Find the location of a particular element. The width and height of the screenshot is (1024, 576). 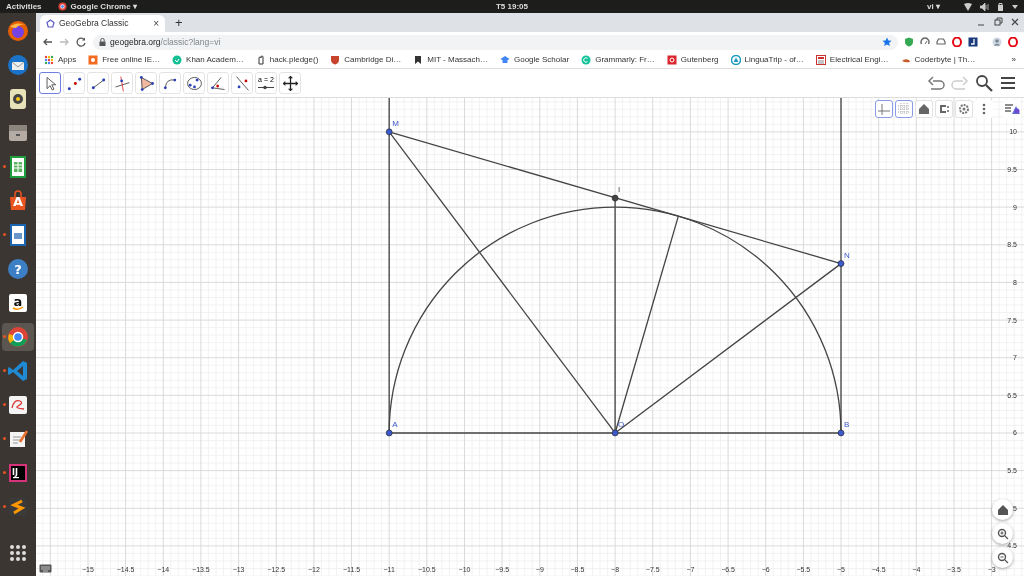

more-bookmarks-button: » is located at coordinates (1013, 60).